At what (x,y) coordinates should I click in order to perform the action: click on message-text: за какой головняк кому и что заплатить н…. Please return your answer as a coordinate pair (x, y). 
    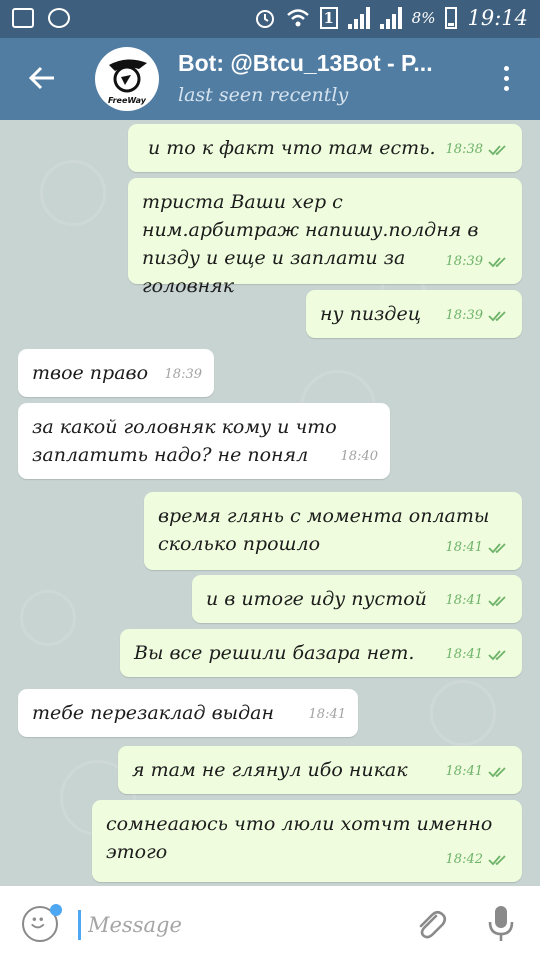
    Looking at the image, I should click on (184, 441).